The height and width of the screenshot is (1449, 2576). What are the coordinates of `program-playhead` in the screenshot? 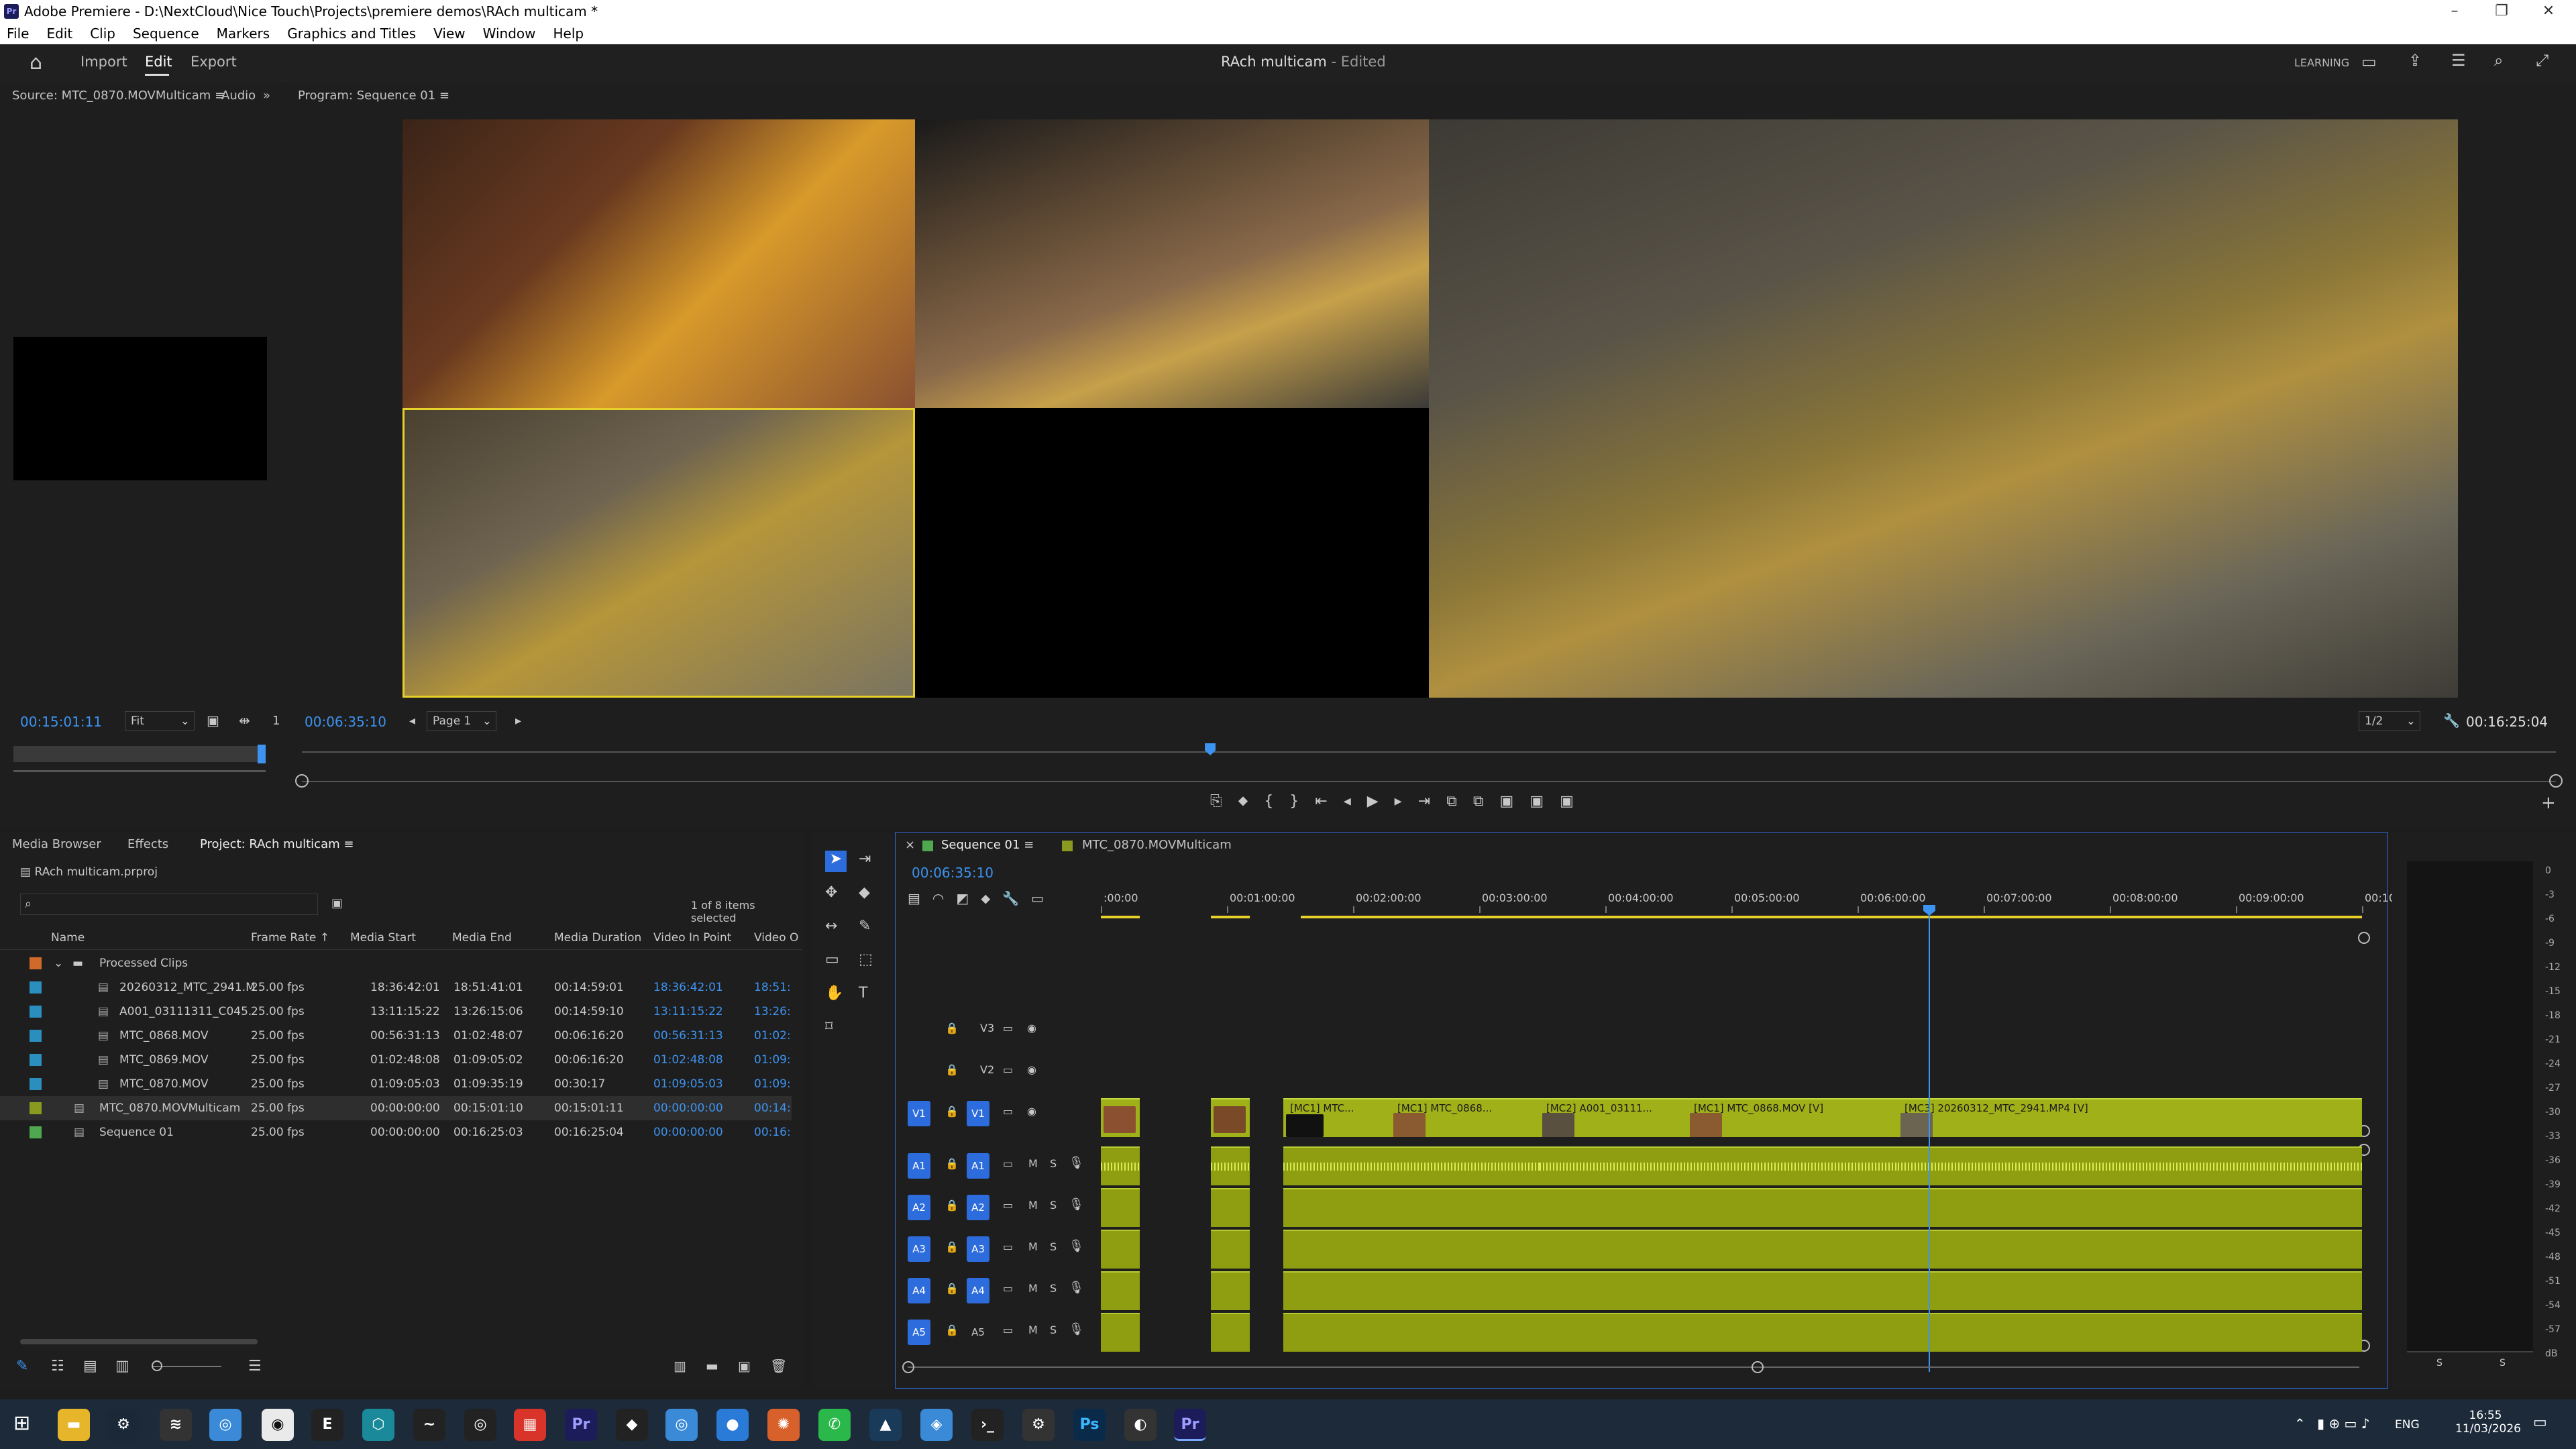 It's located at (1210, 749).